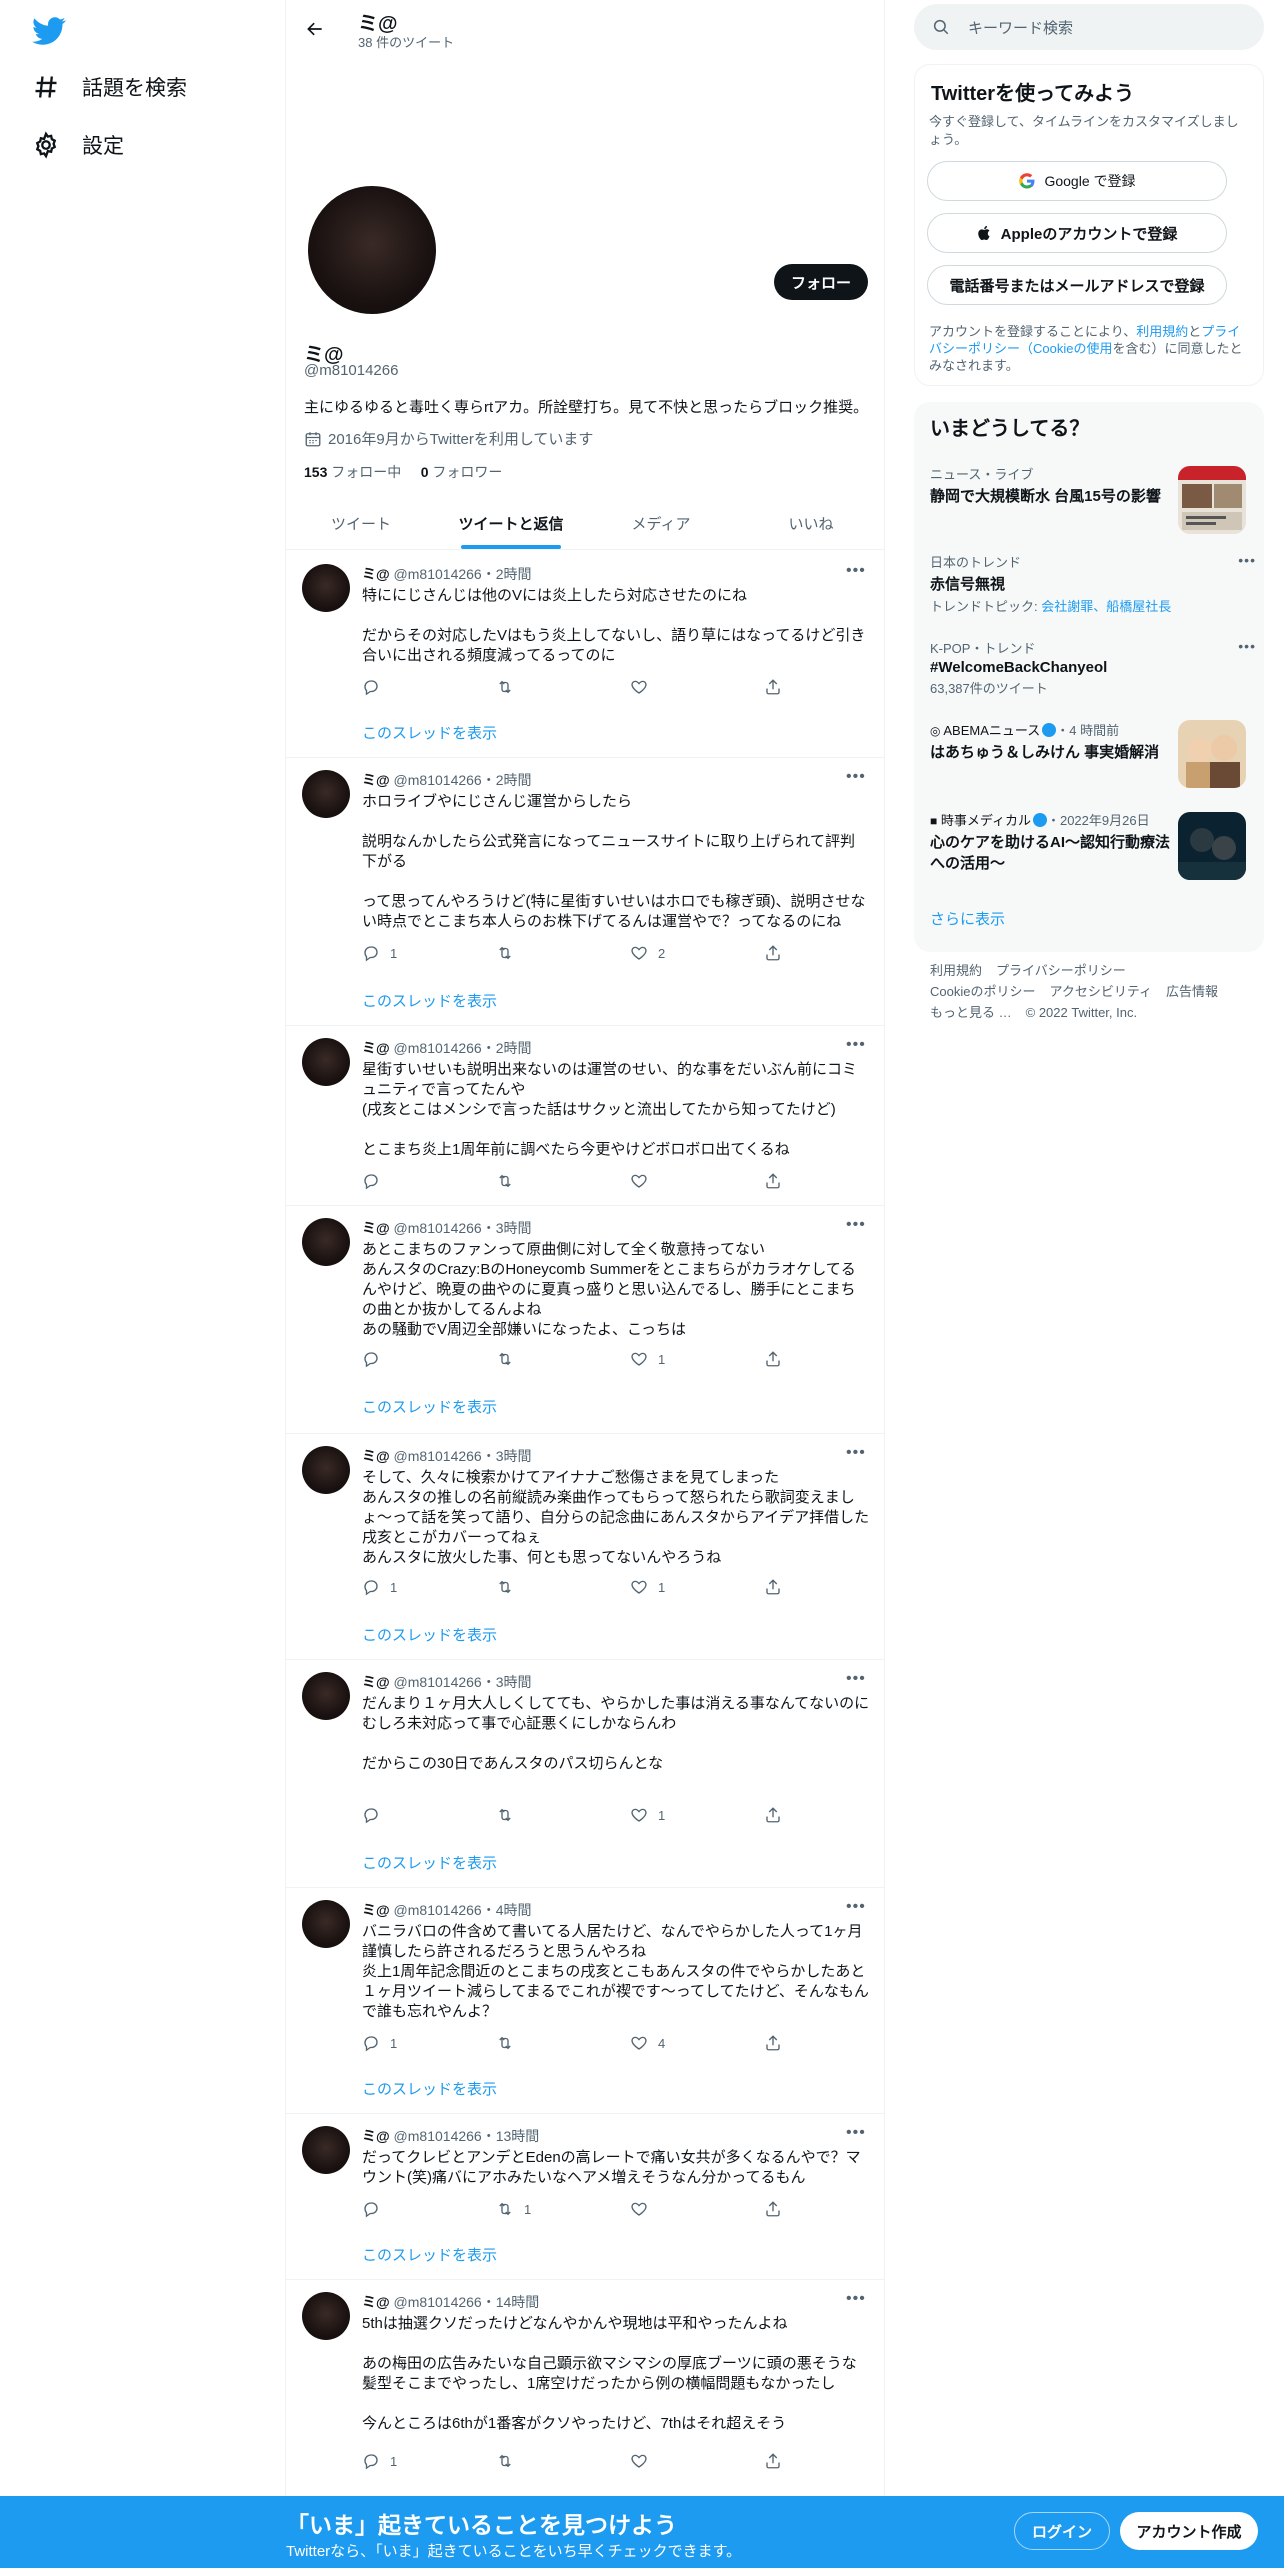 The image size is (1284, 2568). What do you see at coordinates (518, 2302) in the screenshot?
I see `tweet-time: 14時間` at bounding box center [518, 2302].